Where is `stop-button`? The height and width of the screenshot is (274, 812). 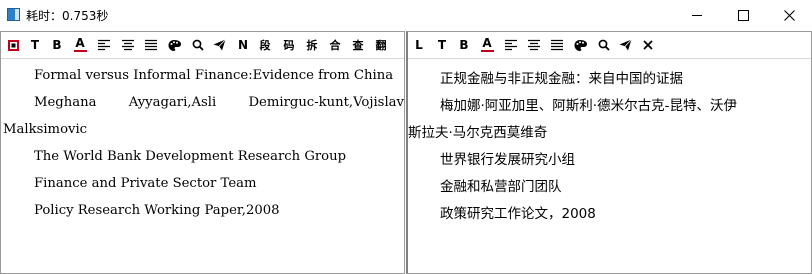
stop-button is located at coordinates (13, 45).